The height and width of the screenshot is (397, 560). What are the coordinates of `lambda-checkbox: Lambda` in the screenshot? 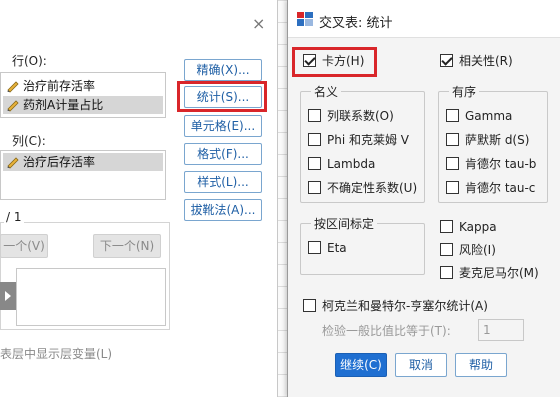 It's located at (341, 165).